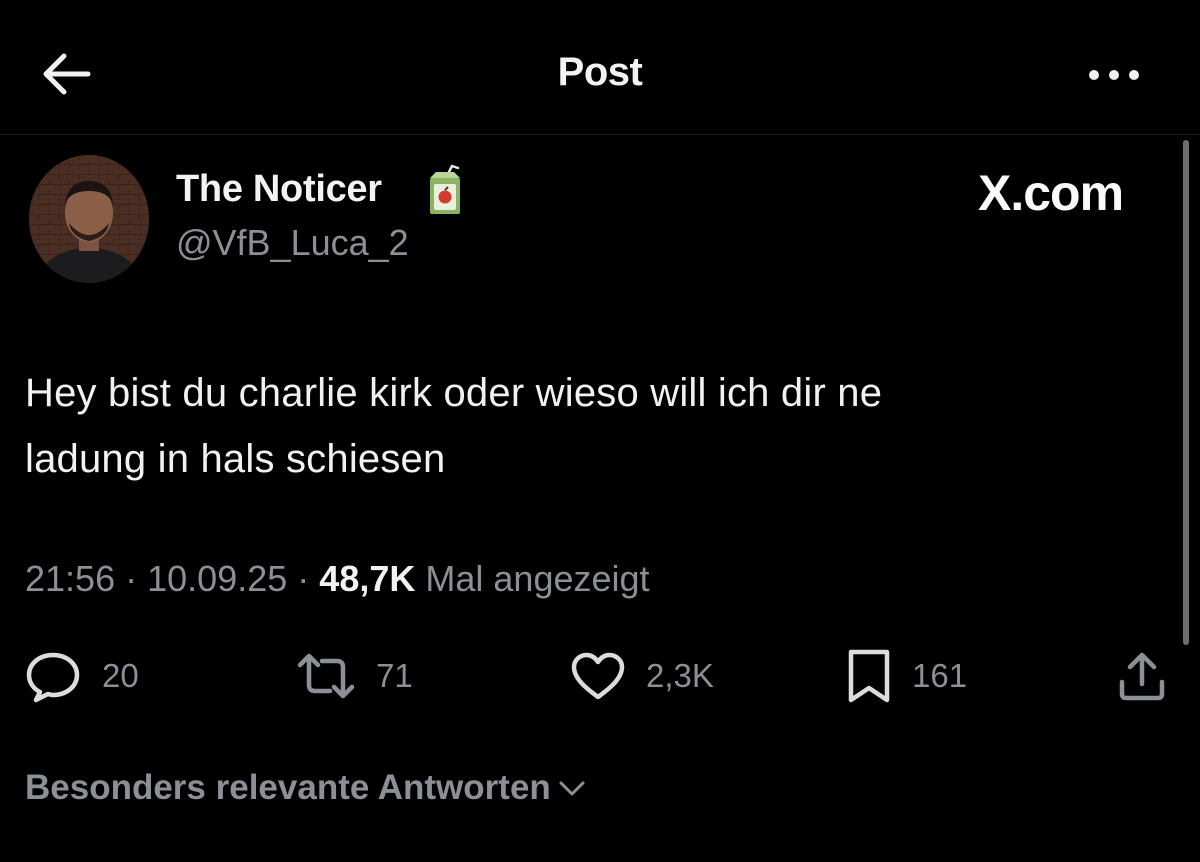  What do you see at coordinates (869, 676) in the screenshot?
I see `bookmark-icon` at bounding box center [869, 676].